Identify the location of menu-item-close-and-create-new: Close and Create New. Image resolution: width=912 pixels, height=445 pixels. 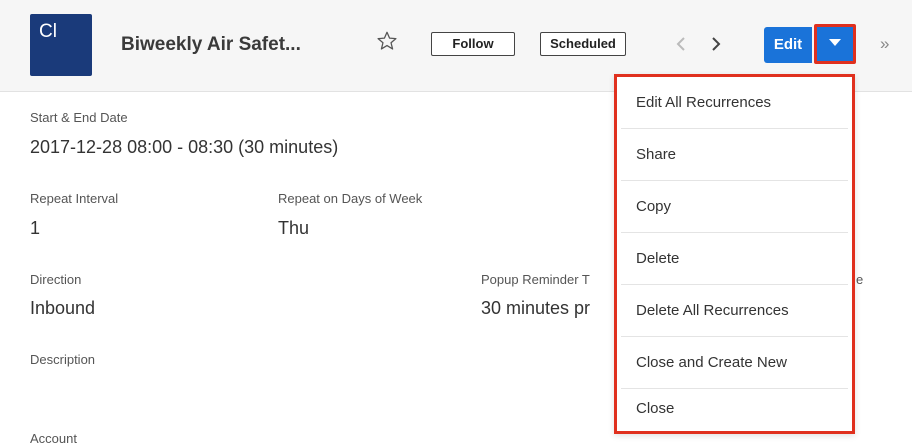
(734, 362).